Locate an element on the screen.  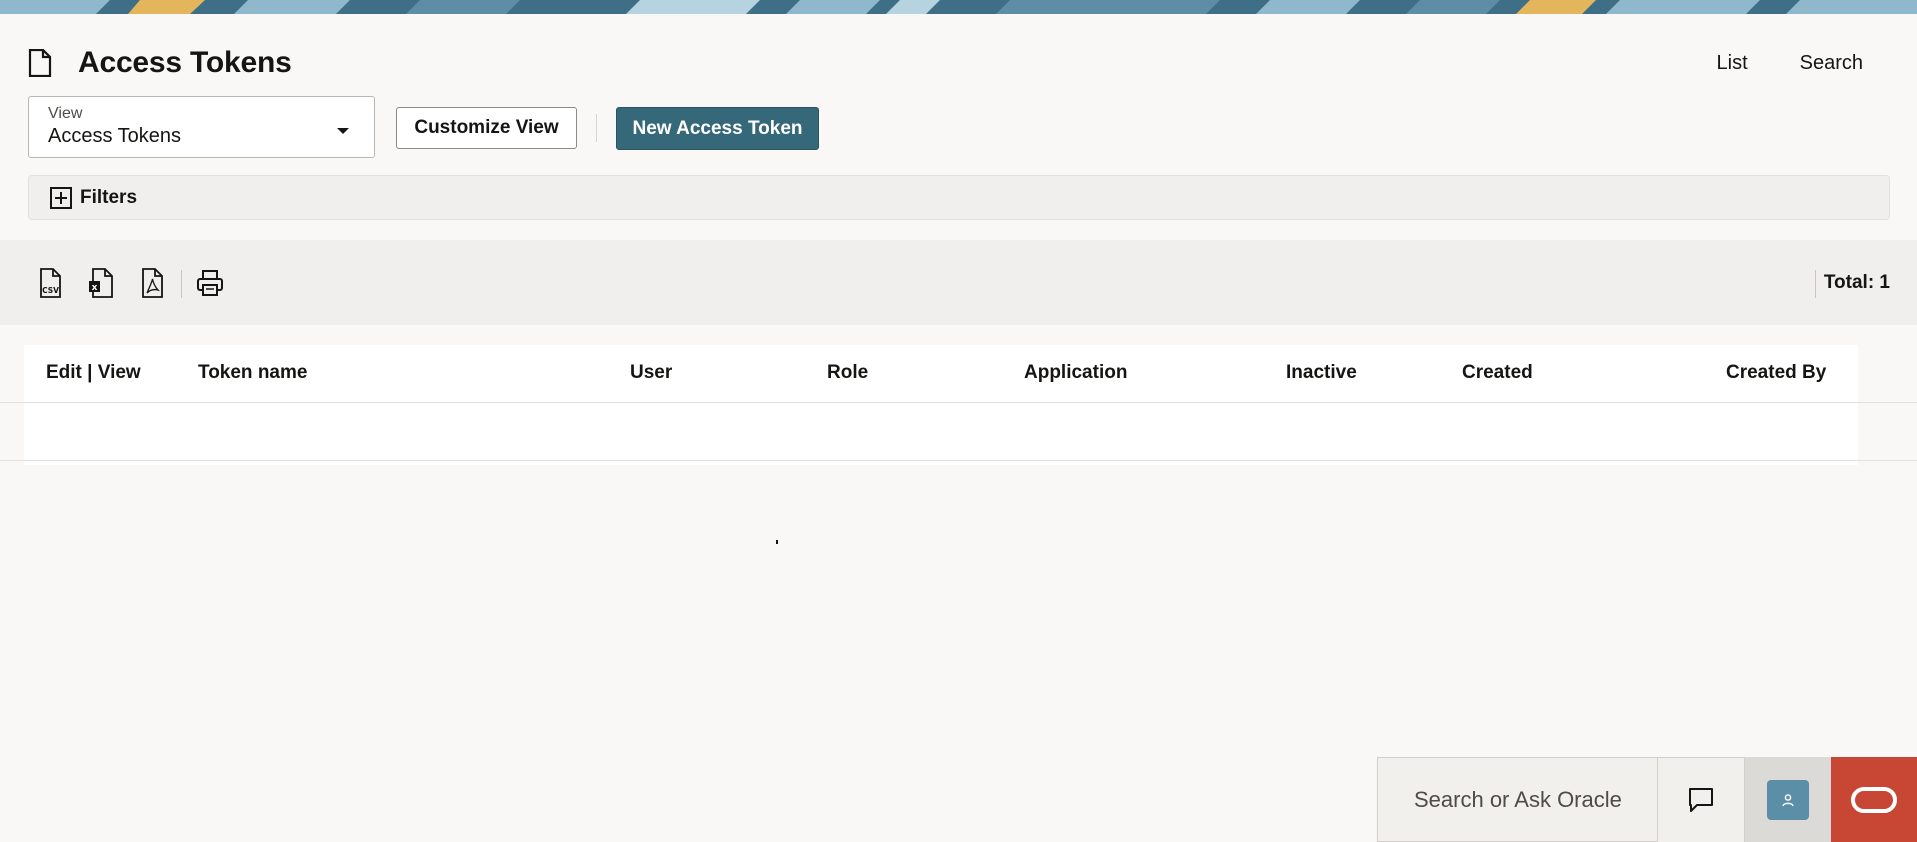
column-header-edit-view: Edit | View is located at coordinates (93, 373).